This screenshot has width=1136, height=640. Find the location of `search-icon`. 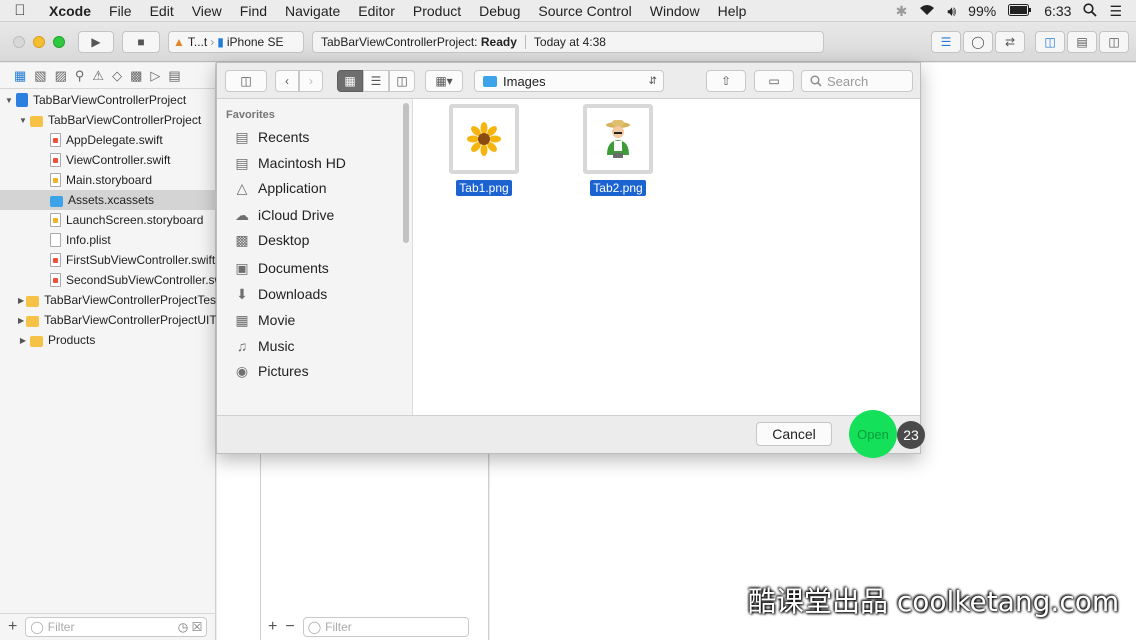

search-icon is located at coordinates (816, 81).